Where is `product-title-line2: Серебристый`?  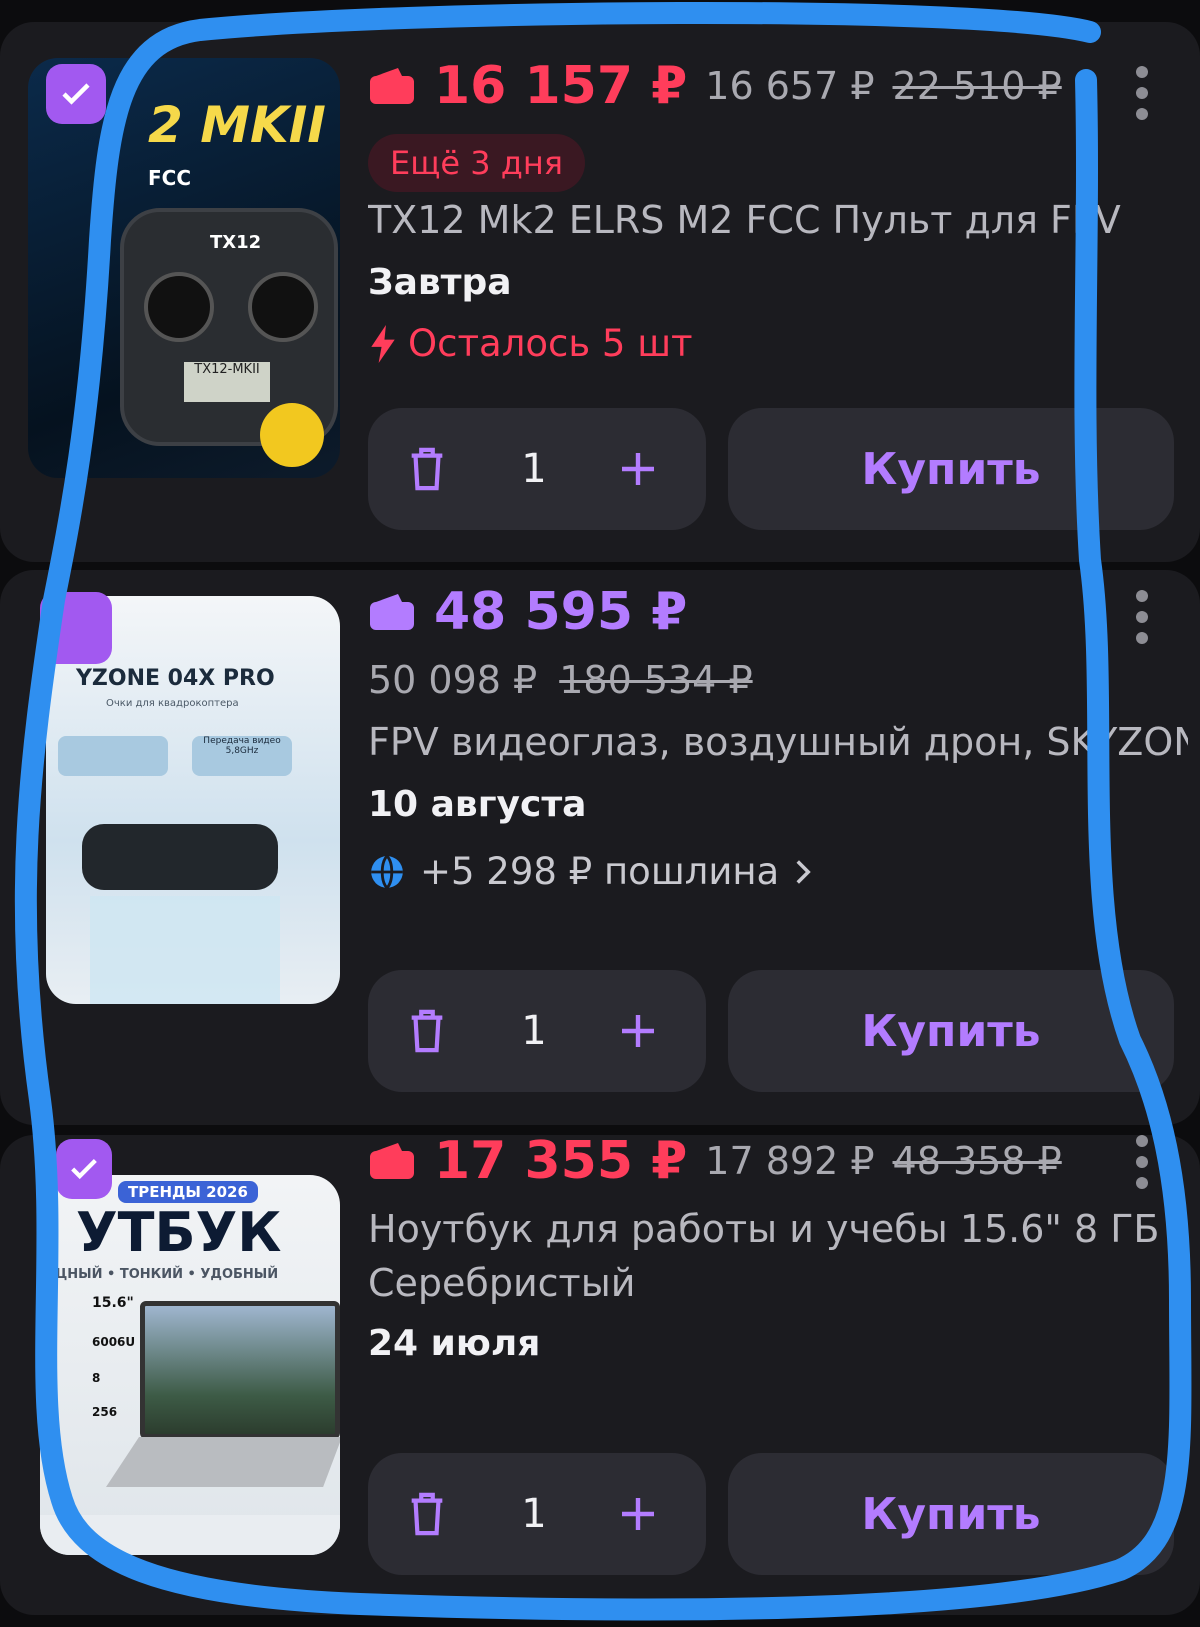 product-title-line2: Серебристый is located at coordinates (778, 1283).